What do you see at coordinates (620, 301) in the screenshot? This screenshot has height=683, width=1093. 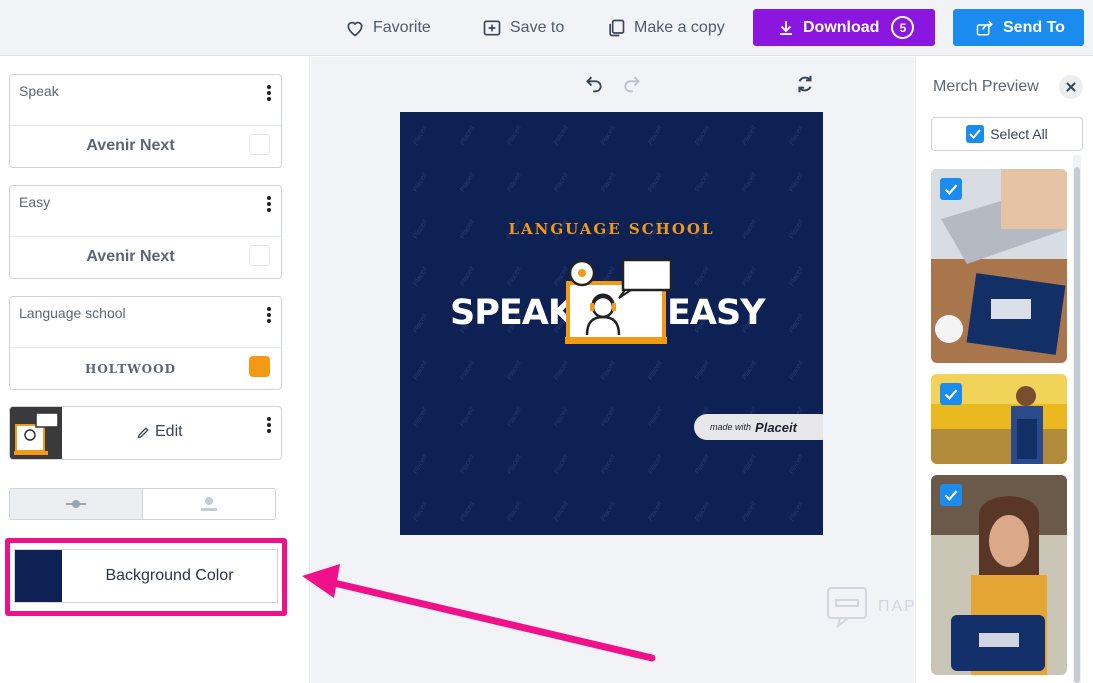 I see `teacher-screen-illustration` at bounding box center [620, 301].